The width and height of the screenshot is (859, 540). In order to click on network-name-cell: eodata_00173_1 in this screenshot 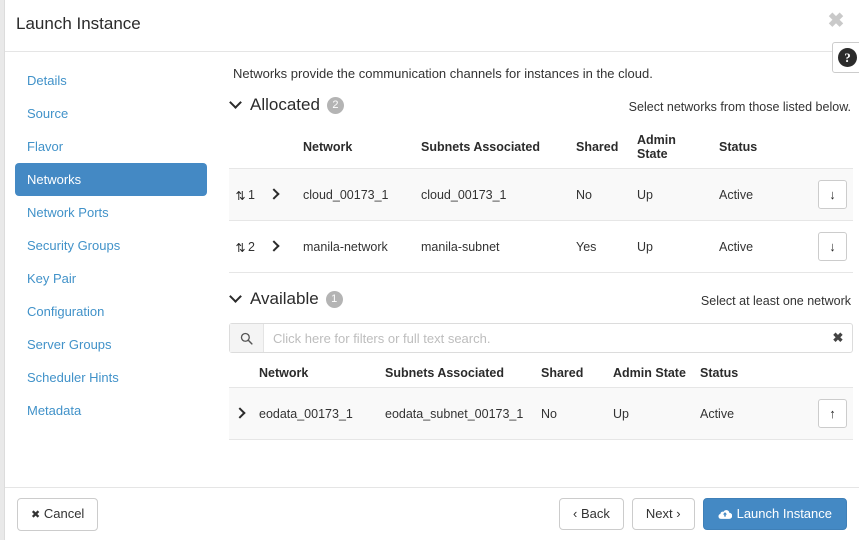, I will do `click(316, 413)`.